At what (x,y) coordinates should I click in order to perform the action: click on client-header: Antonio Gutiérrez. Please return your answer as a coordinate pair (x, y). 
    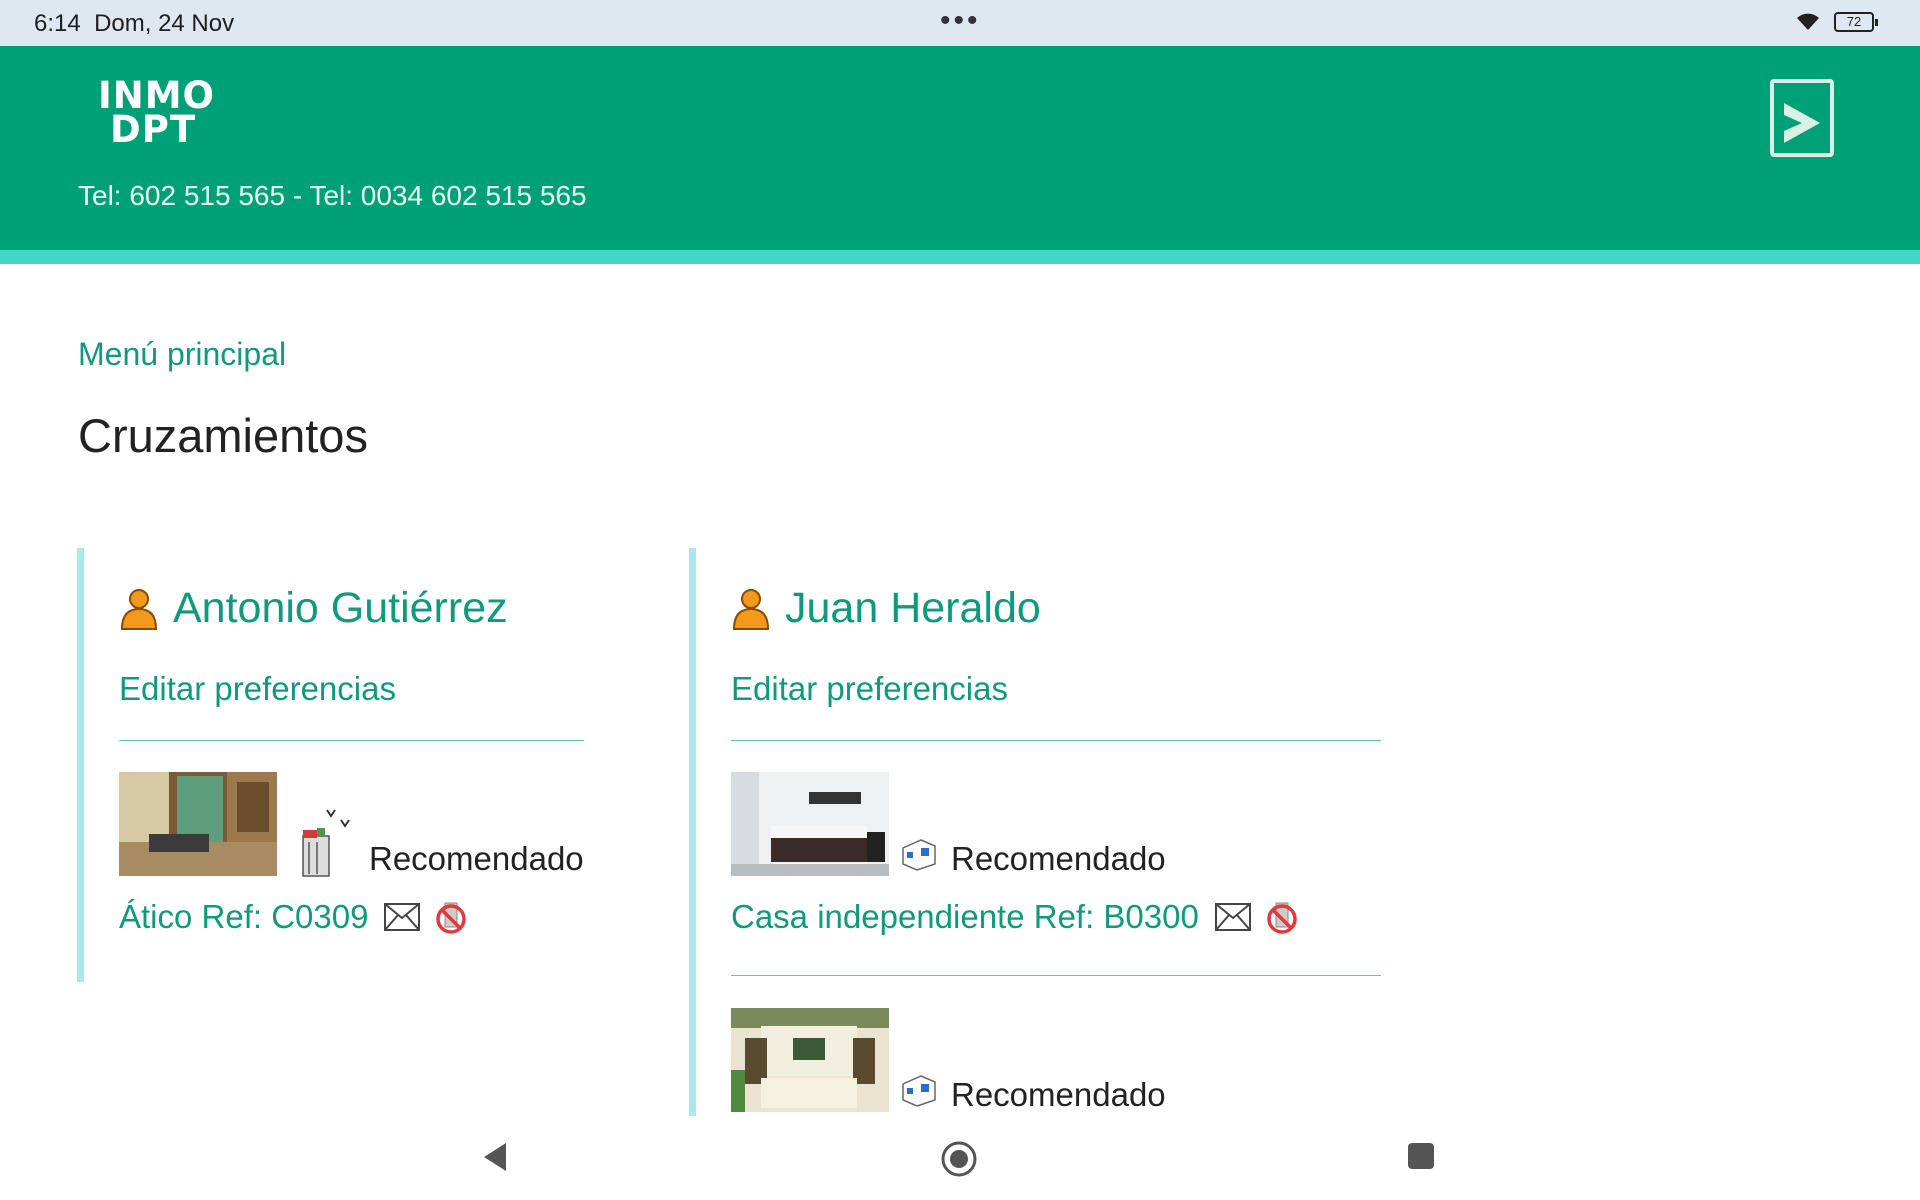
    Looking at the image, I should click on (313, 608).